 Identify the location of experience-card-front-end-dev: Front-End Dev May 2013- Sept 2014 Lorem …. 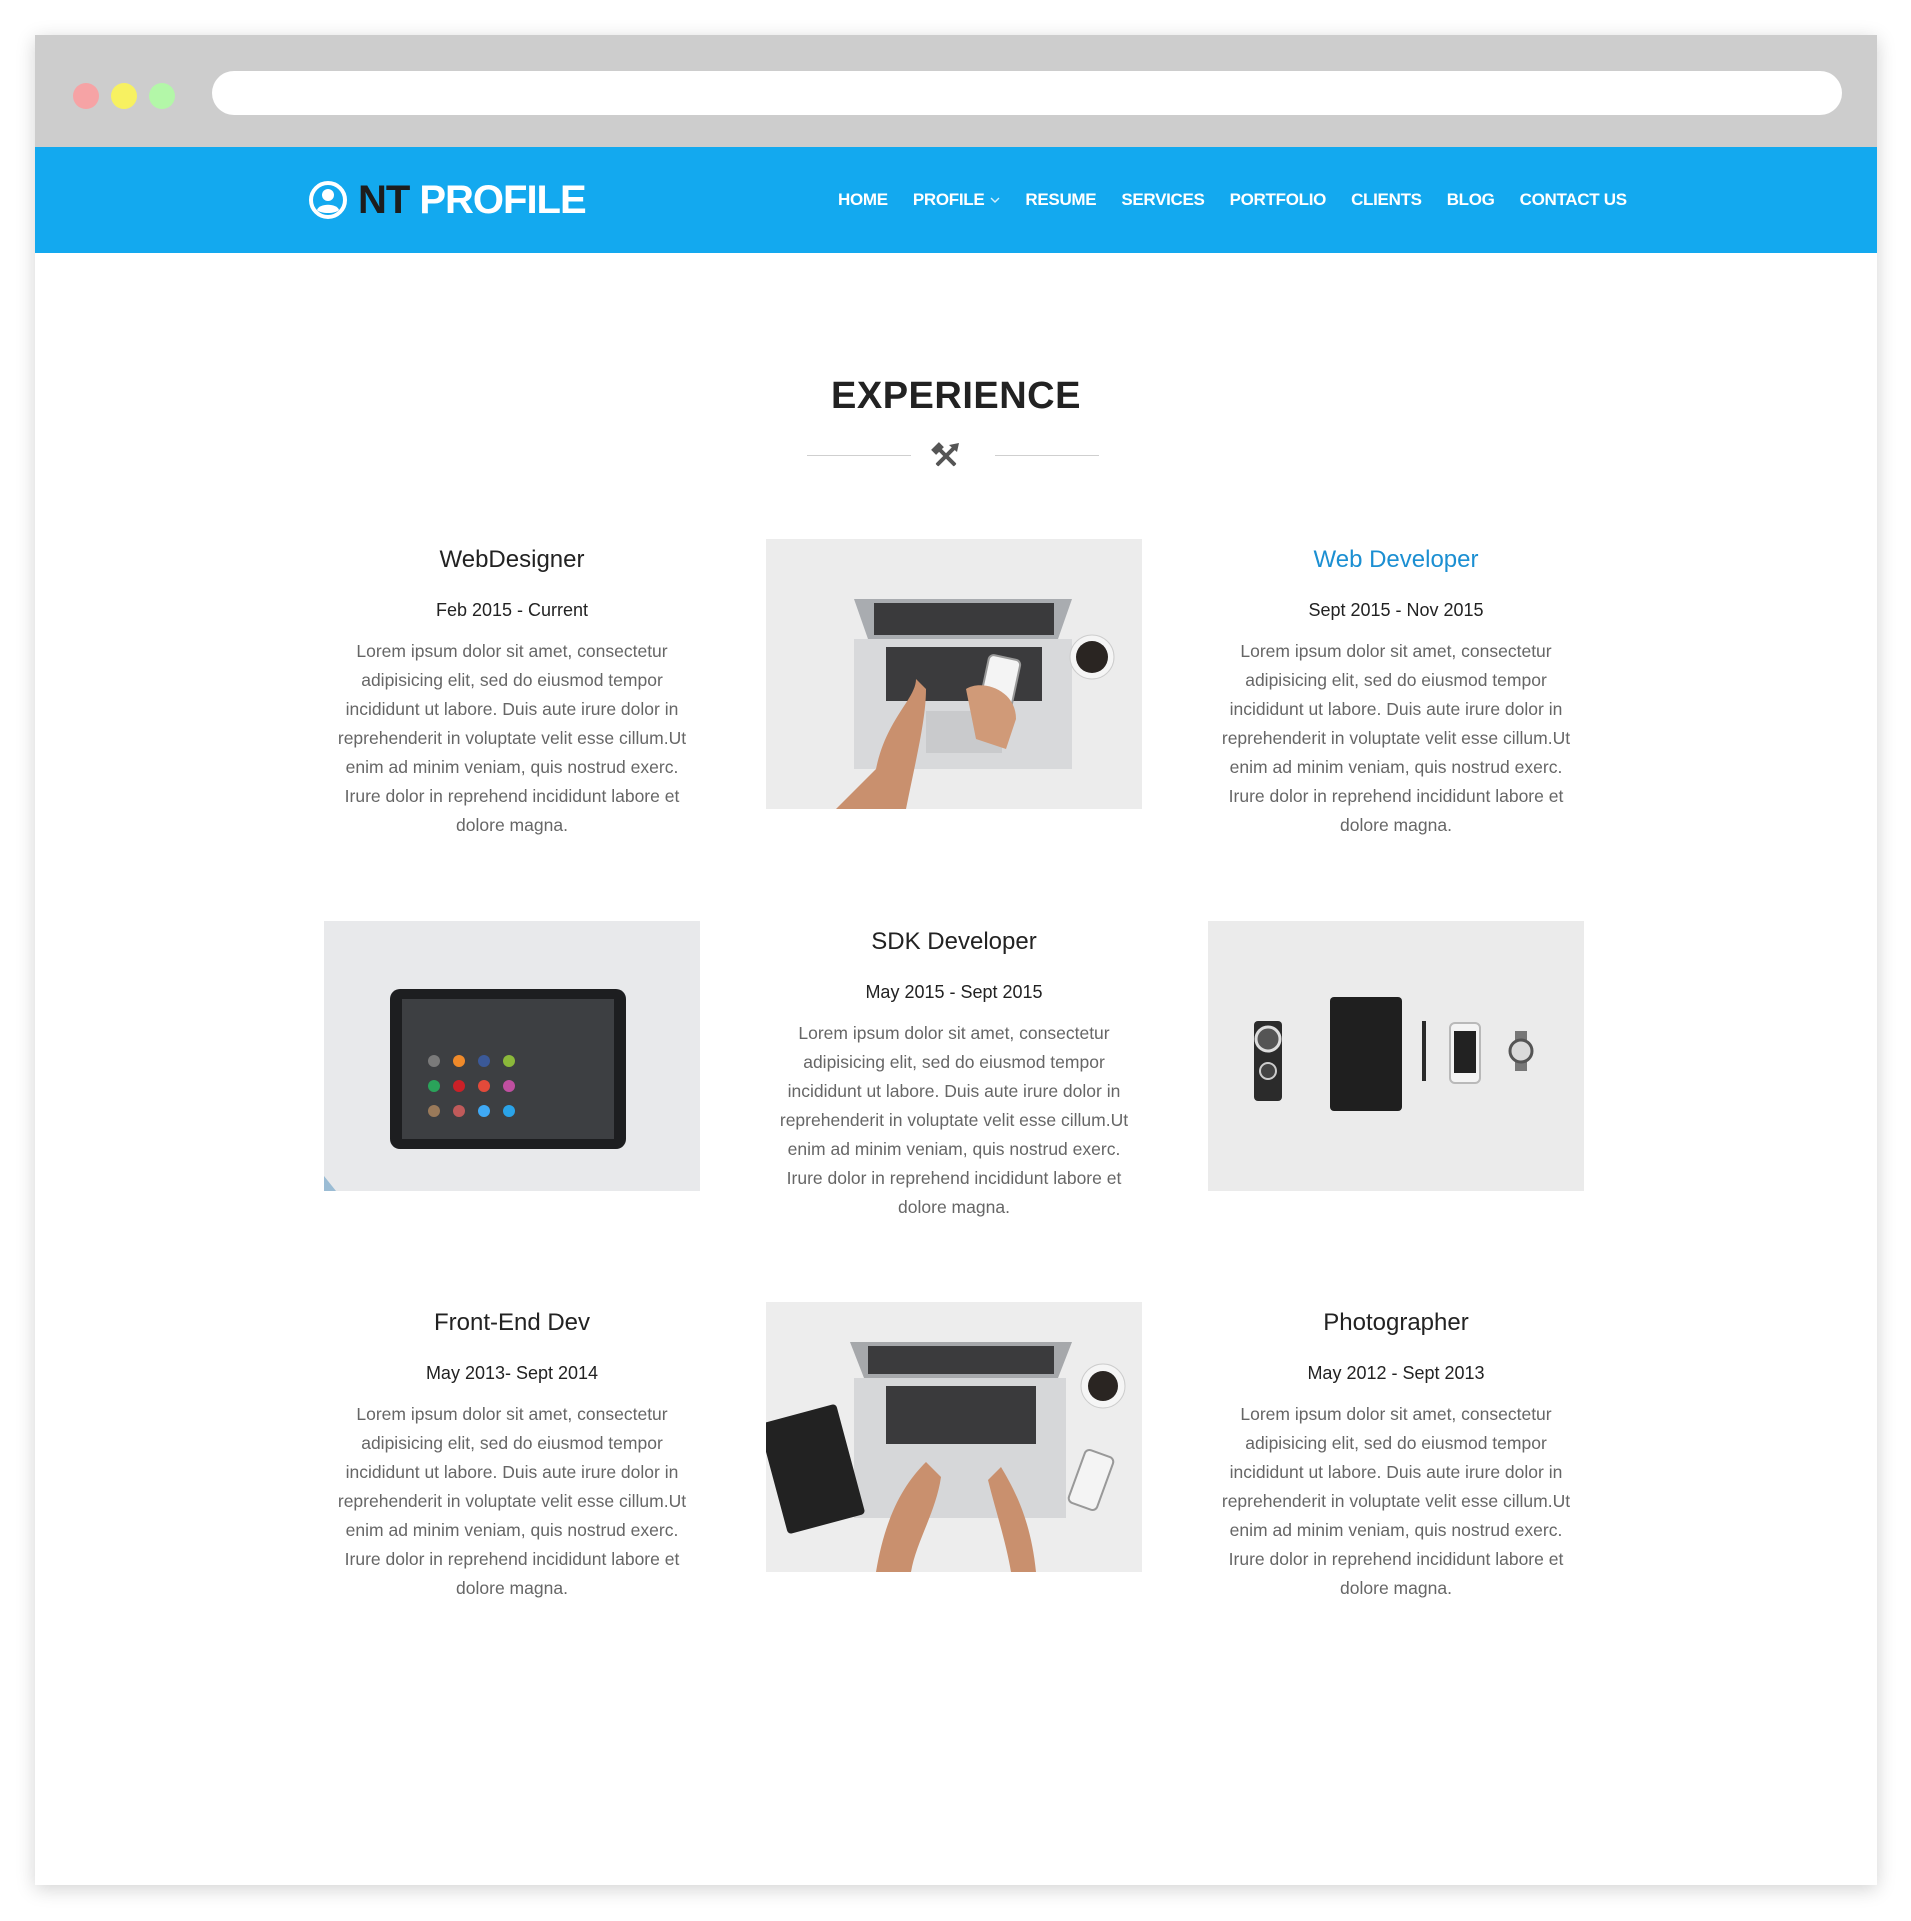
(512, 1450).